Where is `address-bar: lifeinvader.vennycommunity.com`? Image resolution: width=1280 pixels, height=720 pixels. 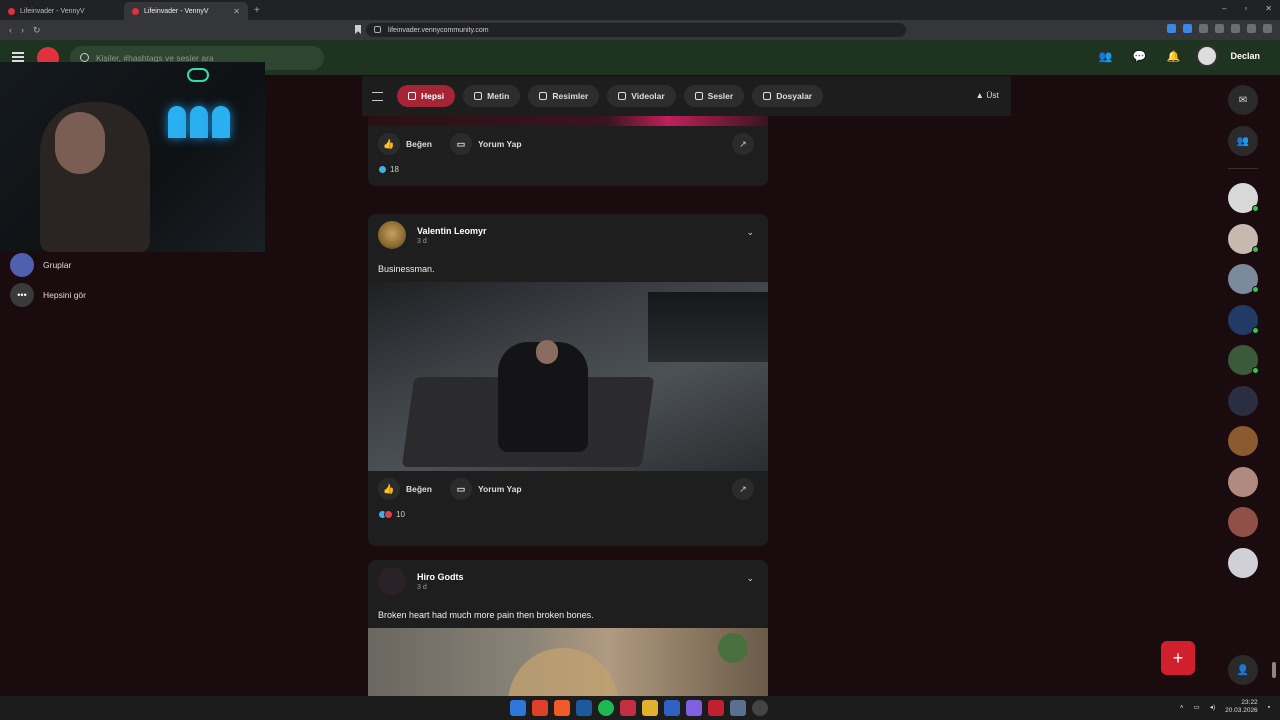
address-bar: lifeinvader.vennycommunity.com is located at coordinates (636, 30).